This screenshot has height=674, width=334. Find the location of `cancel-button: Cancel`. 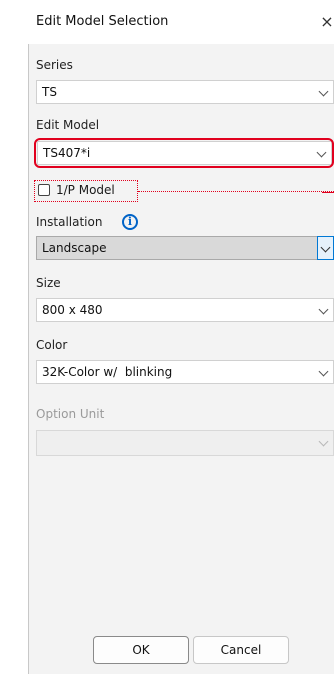

cancel-button: Cancel is located at coordinates (241, 650).